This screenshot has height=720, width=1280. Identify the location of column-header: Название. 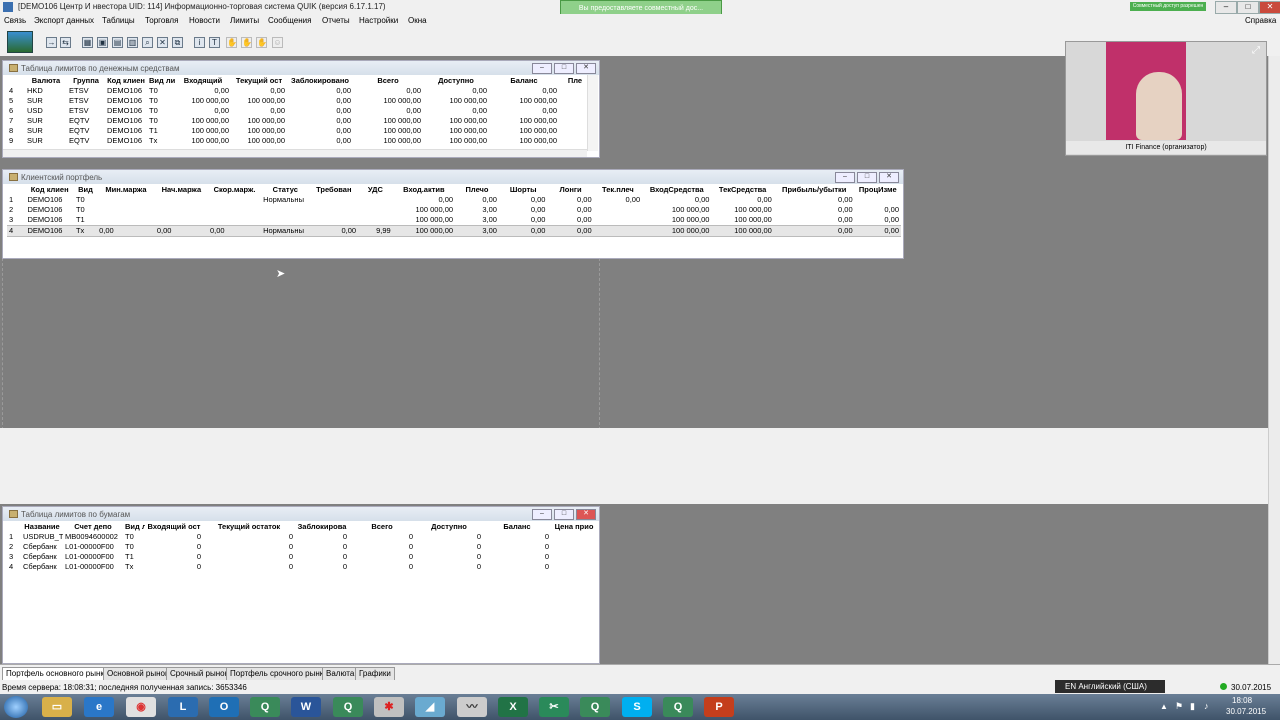
(42, 527).